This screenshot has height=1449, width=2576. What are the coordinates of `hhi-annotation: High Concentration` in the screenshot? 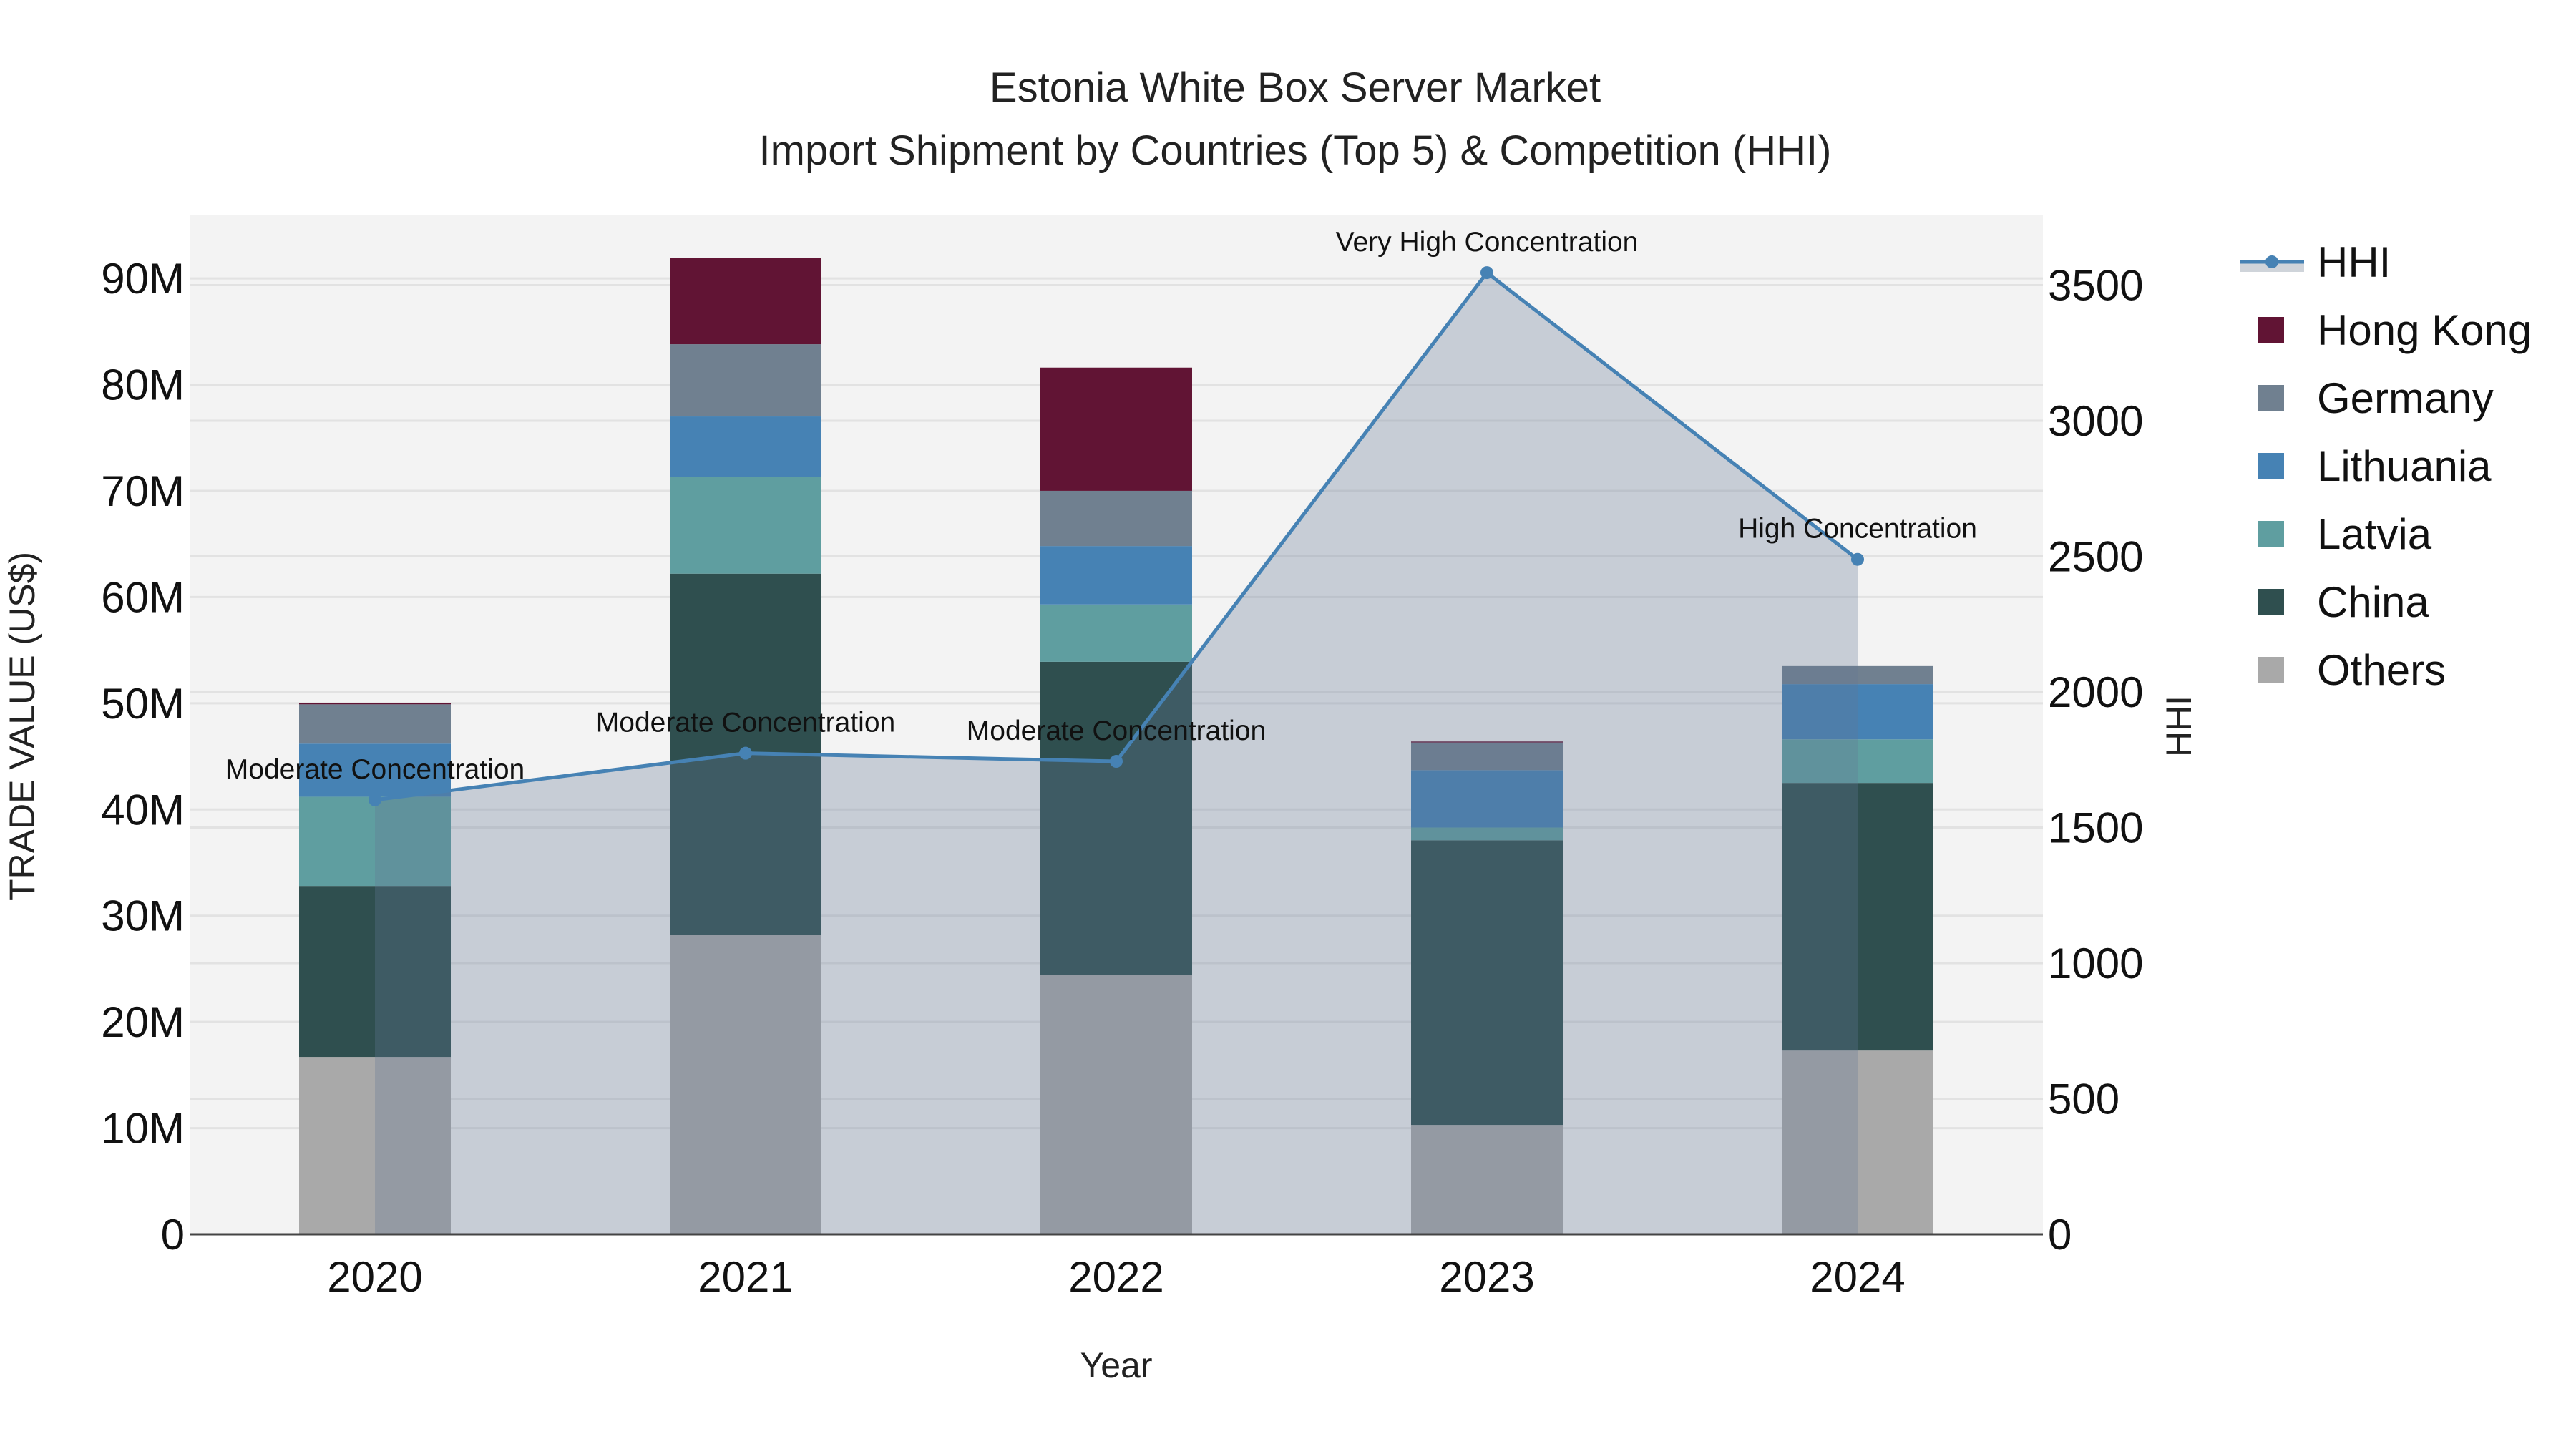 It's located at (1857, 529).